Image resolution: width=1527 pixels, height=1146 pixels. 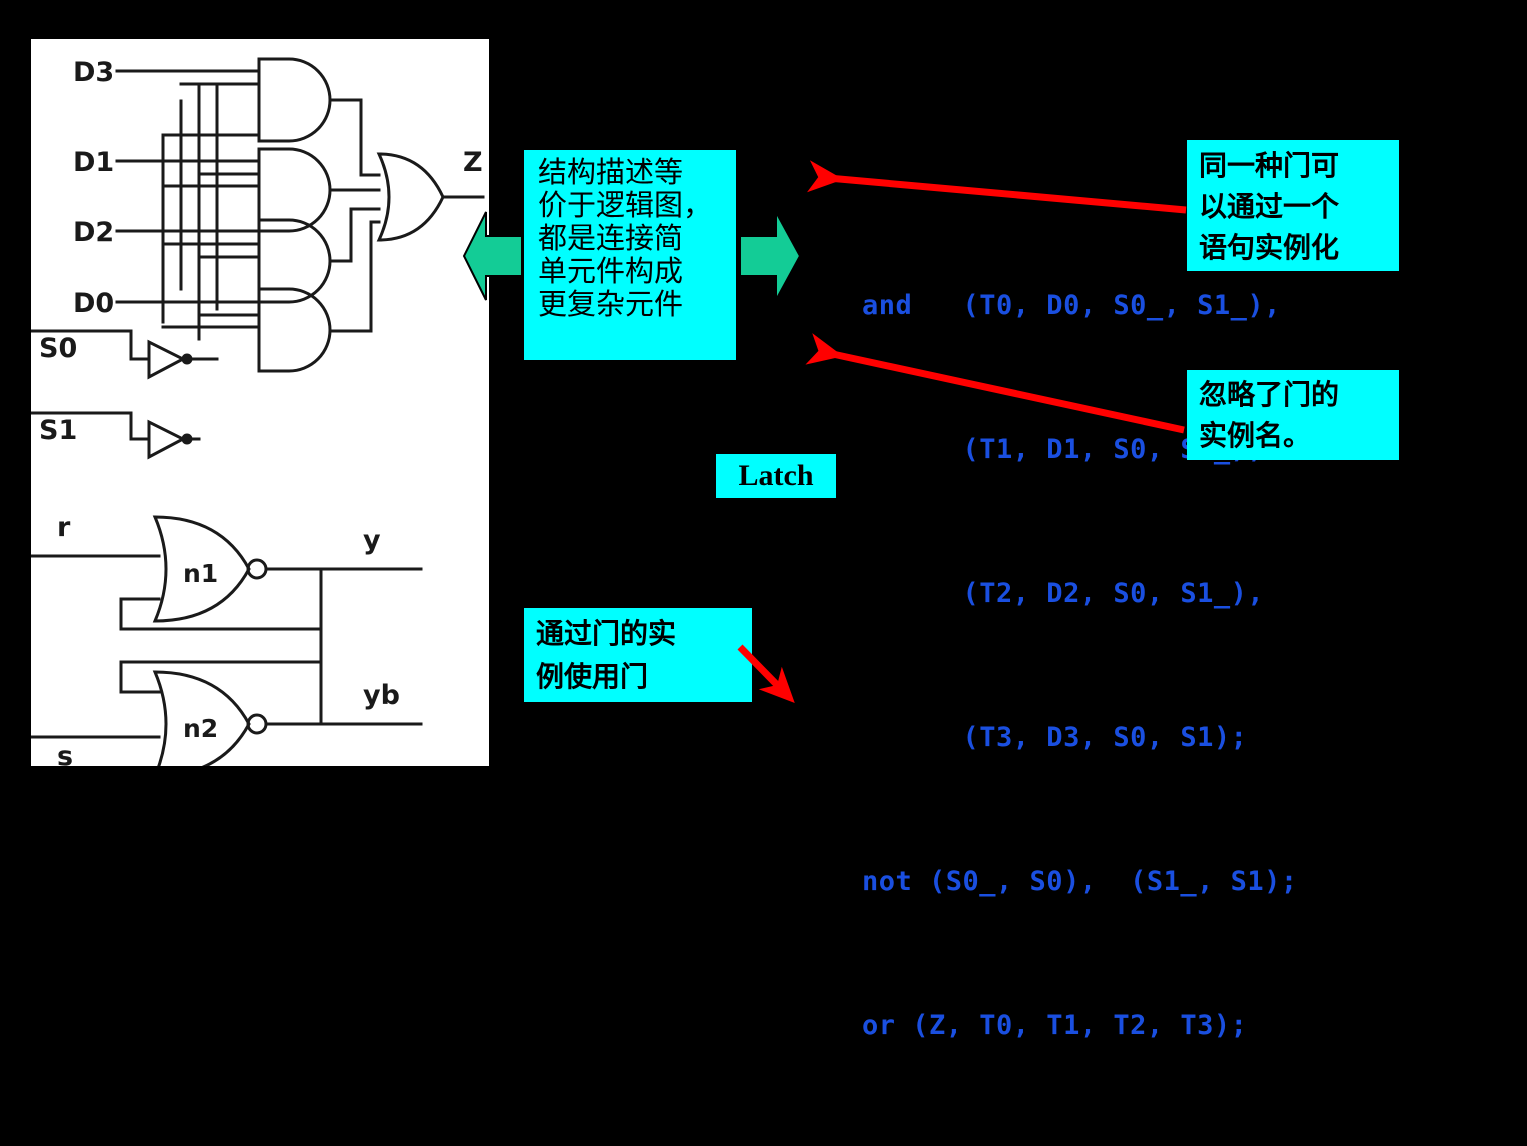 I want to click on callout-structure-line-2: 价于逻辑图，, so click(x=625, y=205).